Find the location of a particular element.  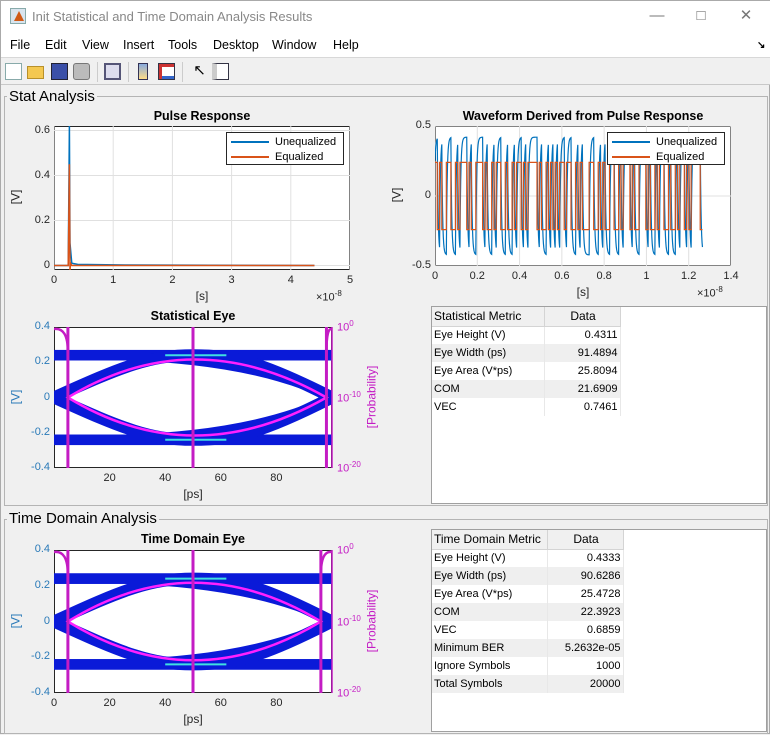

table-row: VEC 0.6859 is located at coordinates (528, 630).